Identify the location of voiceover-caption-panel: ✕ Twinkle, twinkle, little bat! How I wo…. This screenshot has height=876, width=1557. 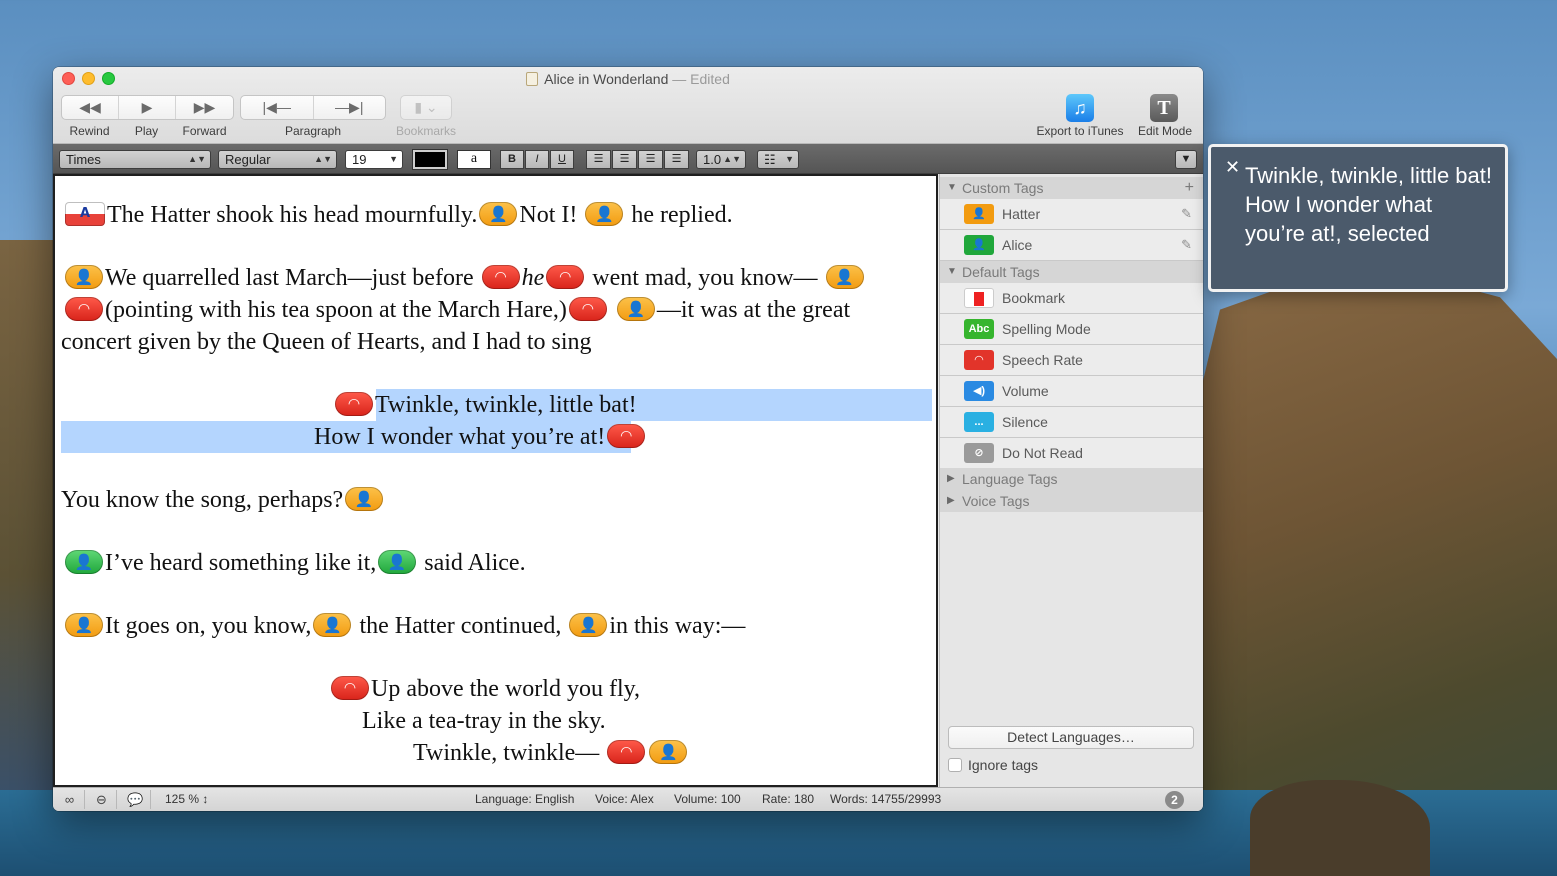
(1358, 218).